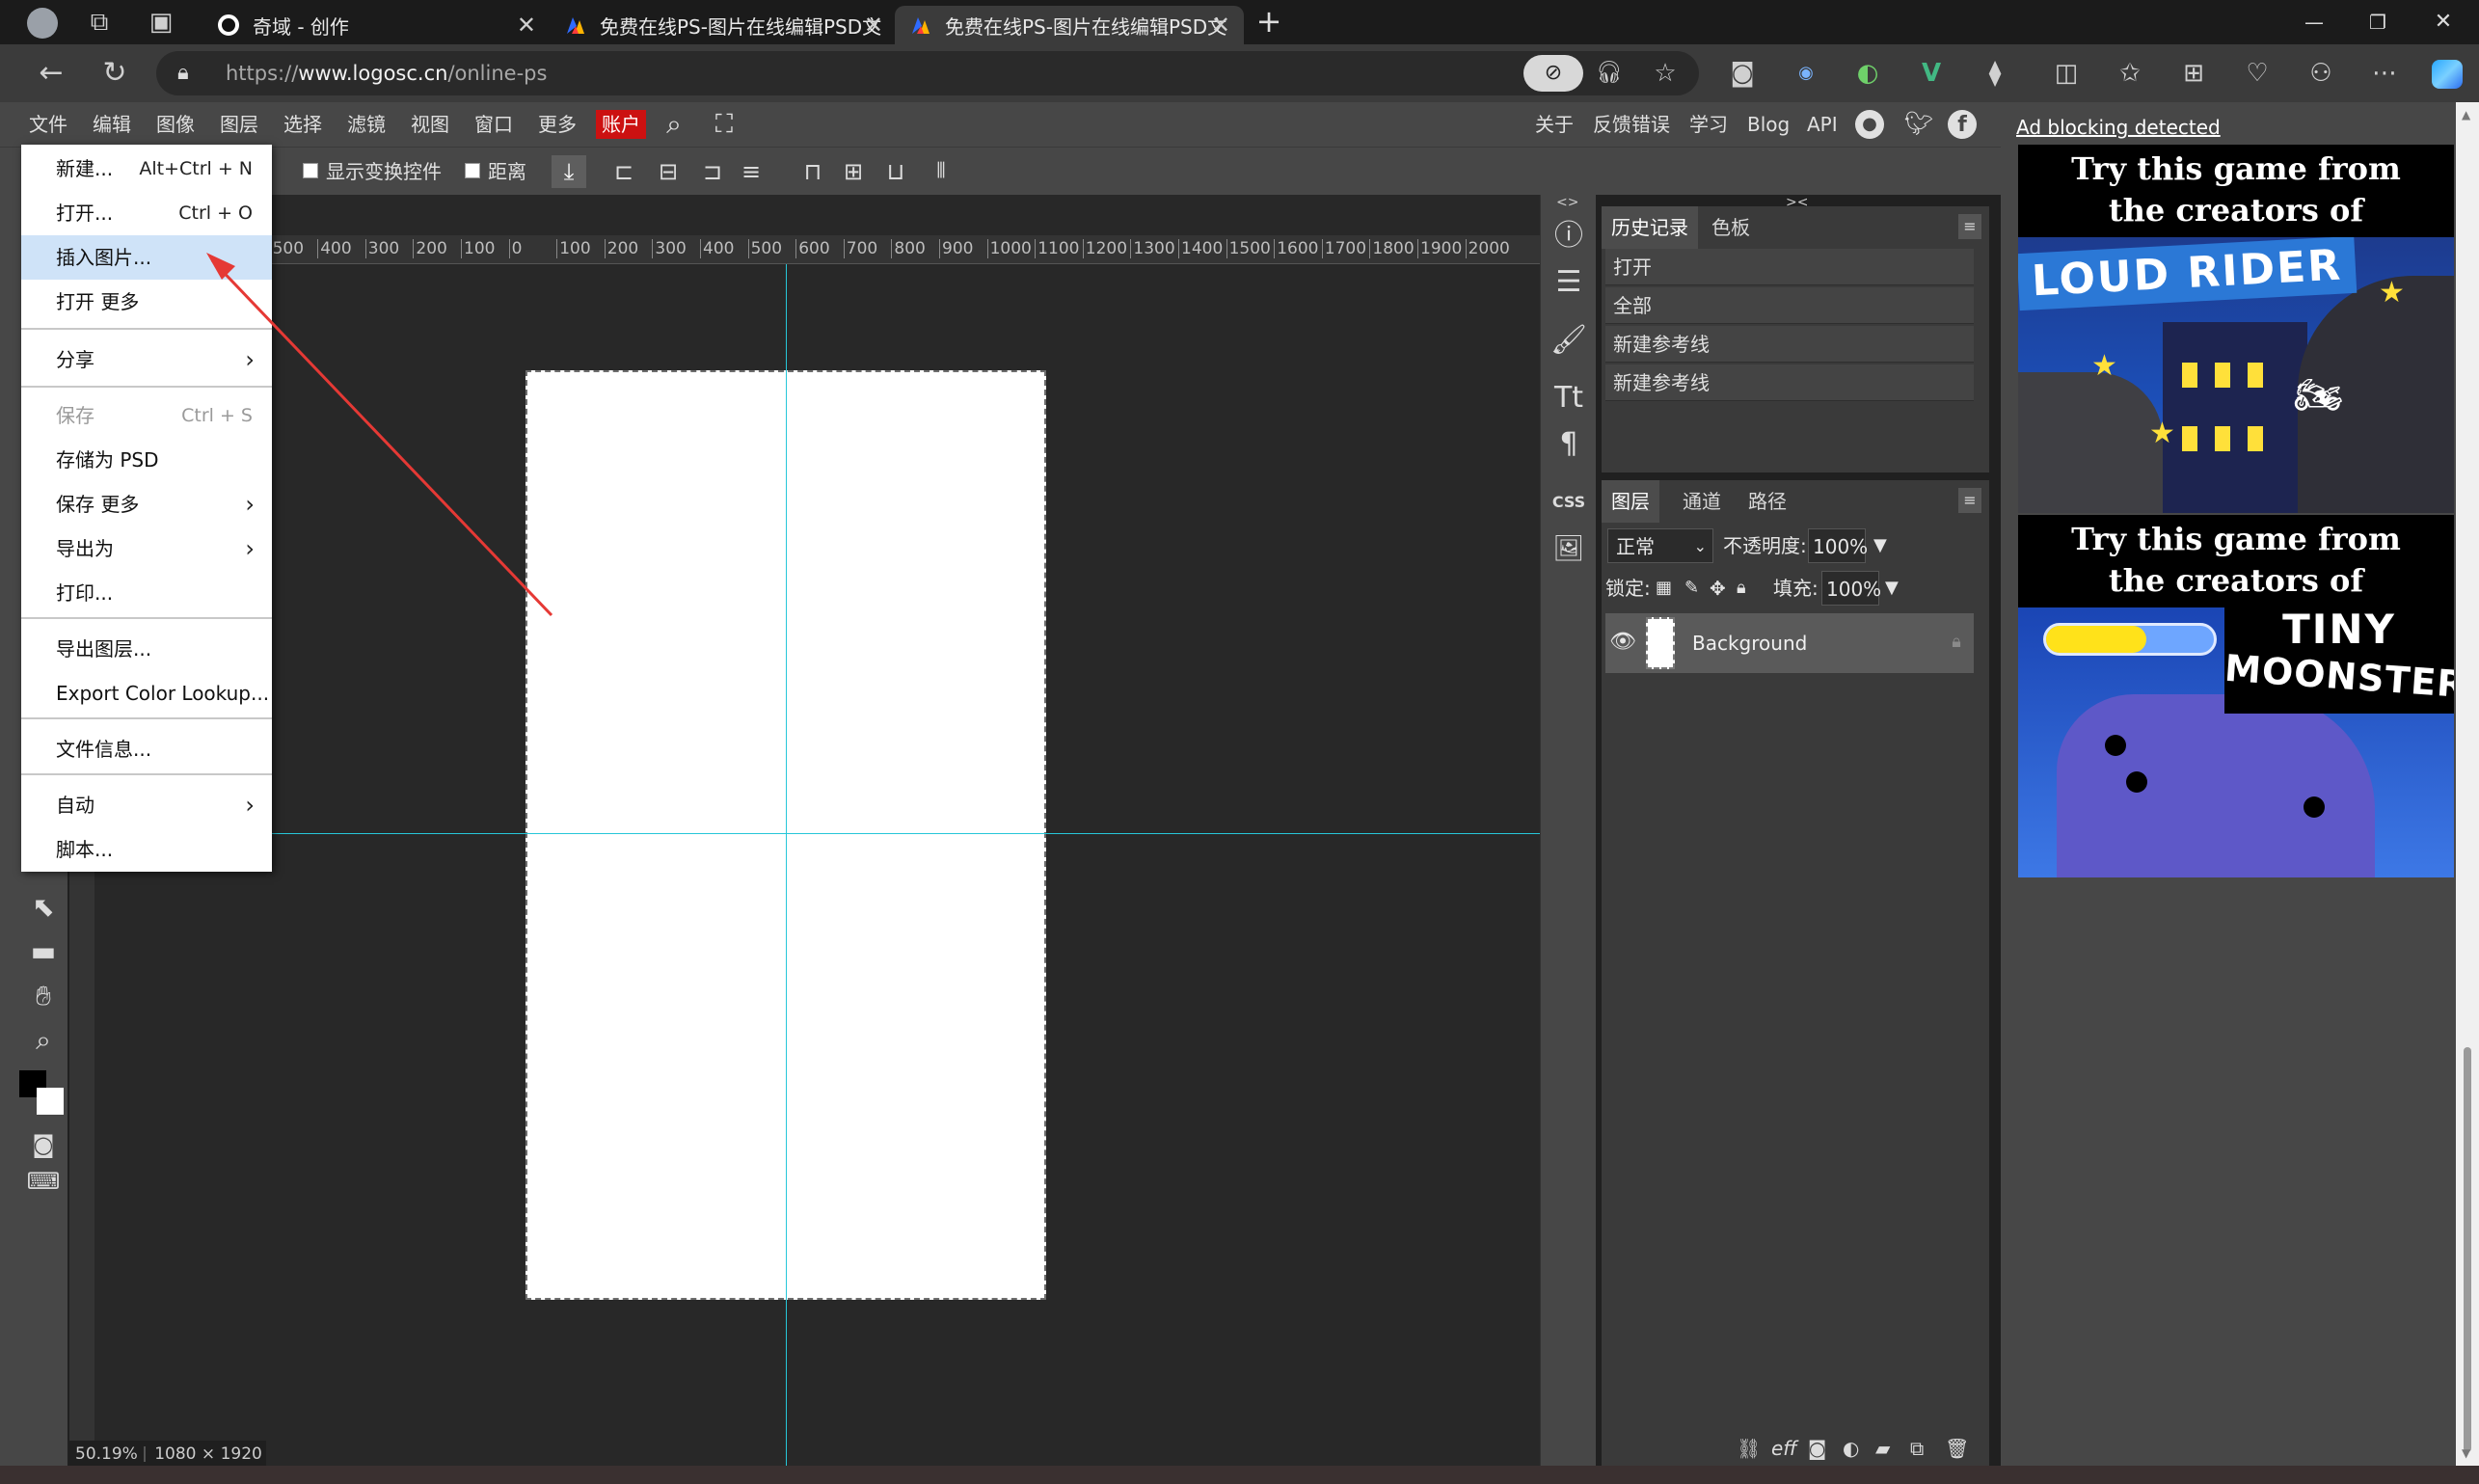 This screenshot has height=1484, width=2479. Describe the element at coordinates (1749, 1448) in the screenshot. I see `link-icon: ⛓︎` at that location.